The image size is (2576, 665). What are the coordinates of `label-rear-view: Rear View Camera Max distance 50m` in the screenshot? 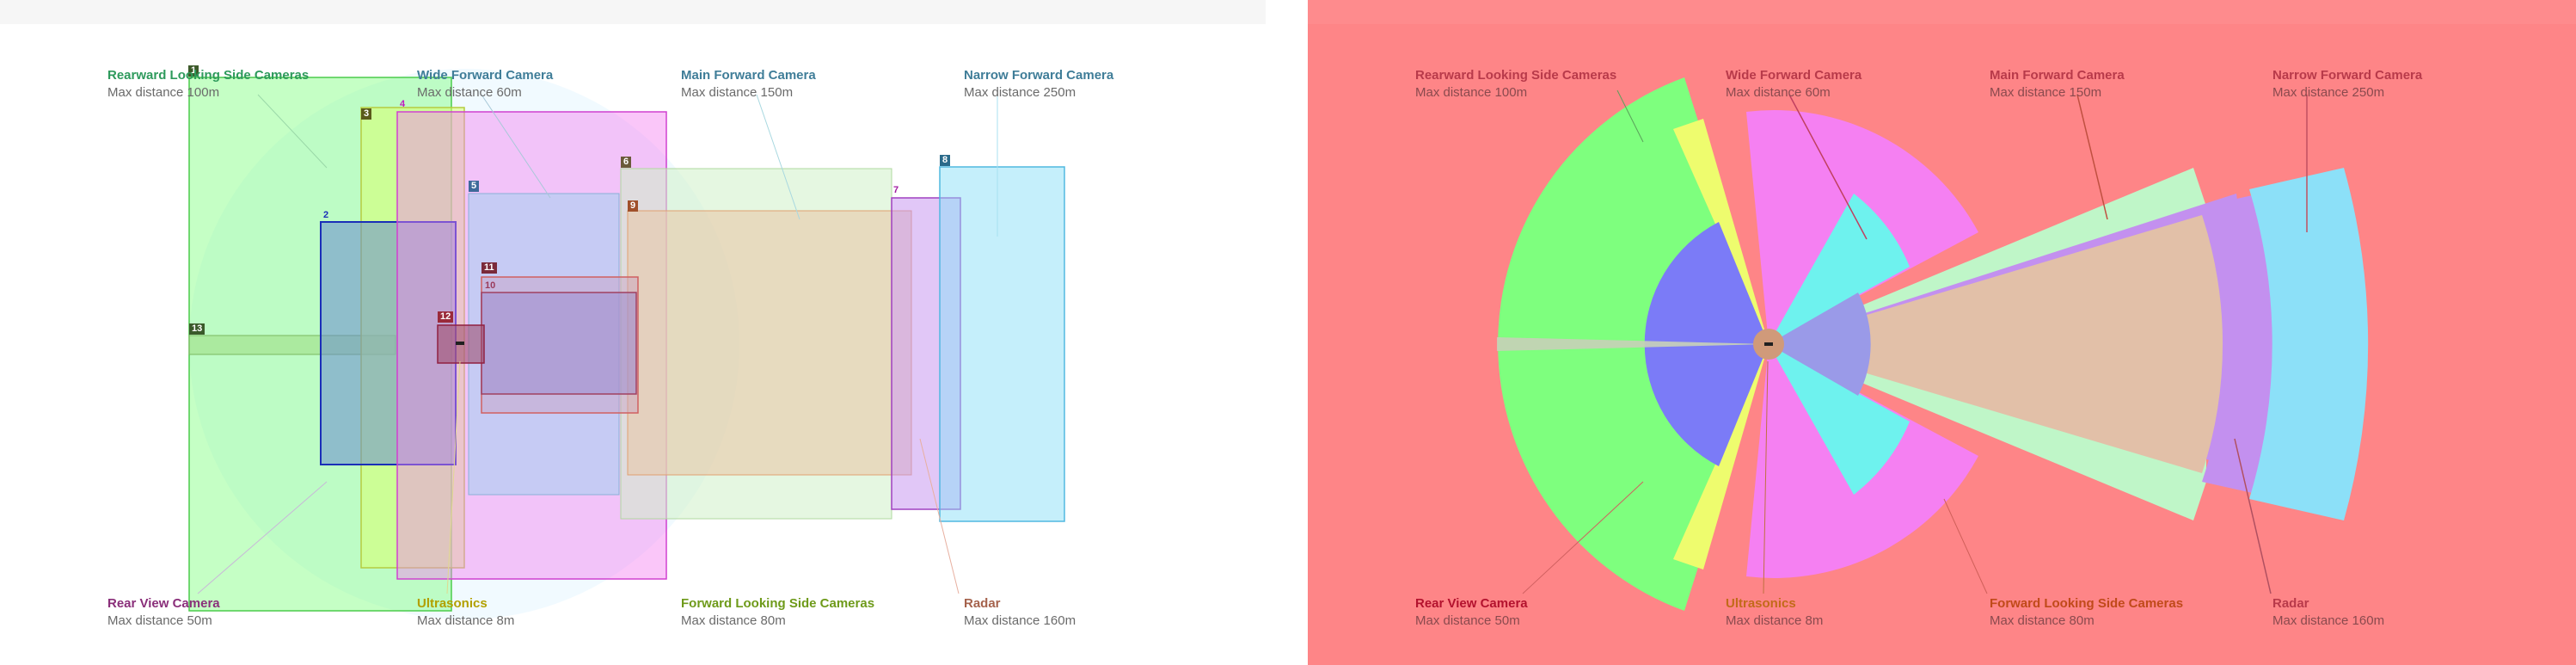 It's located at (163, 612).